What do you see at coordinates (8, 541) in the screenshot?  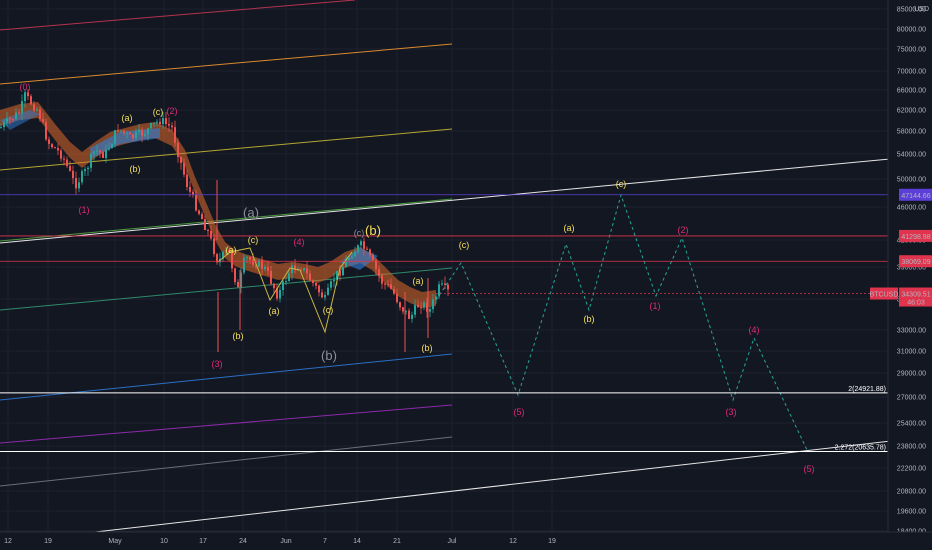 I see `time-tick-0: 12` at bounding box center [8, 541].